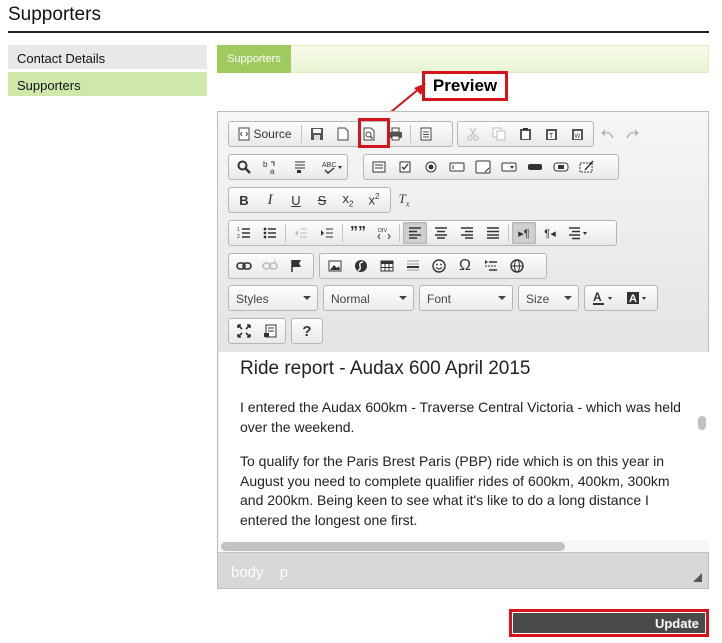 The width and height of the screenshot is (722, 643). I want to click on copy-button, so click(499, 134).